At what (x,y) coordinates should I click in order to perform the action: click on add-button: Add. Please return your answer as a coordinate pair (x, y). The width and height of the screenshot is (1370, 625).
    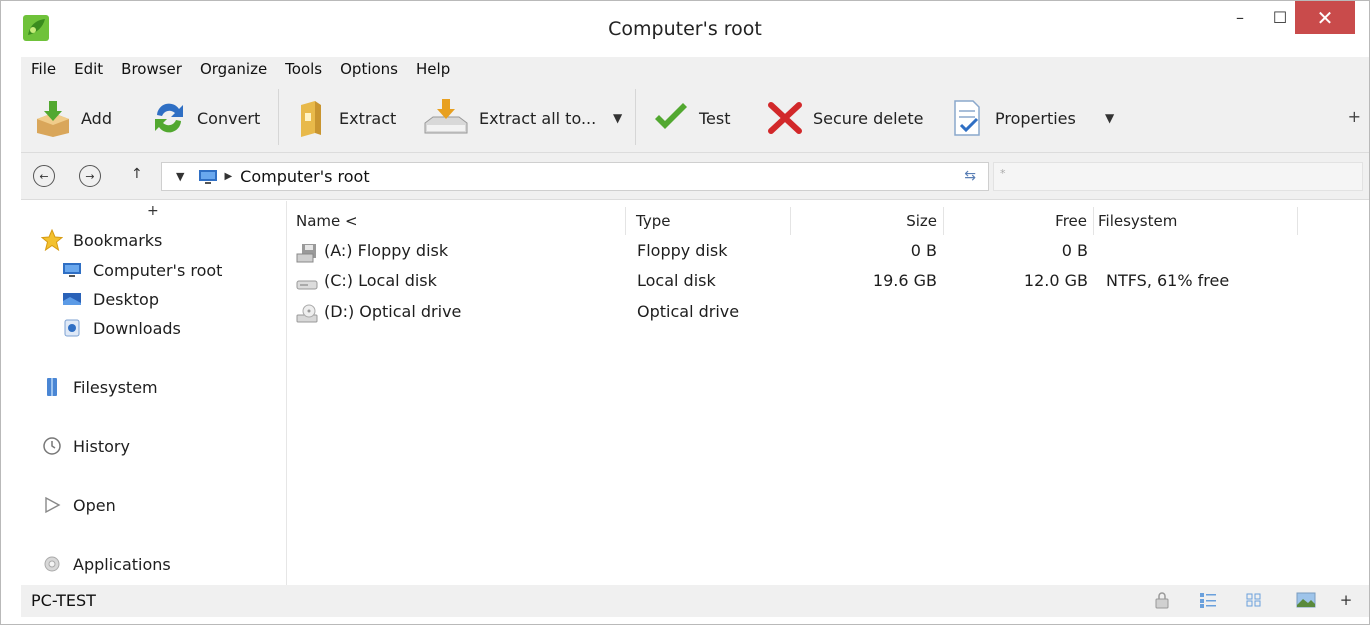
    Looking at the image, I should click on (72, 118).